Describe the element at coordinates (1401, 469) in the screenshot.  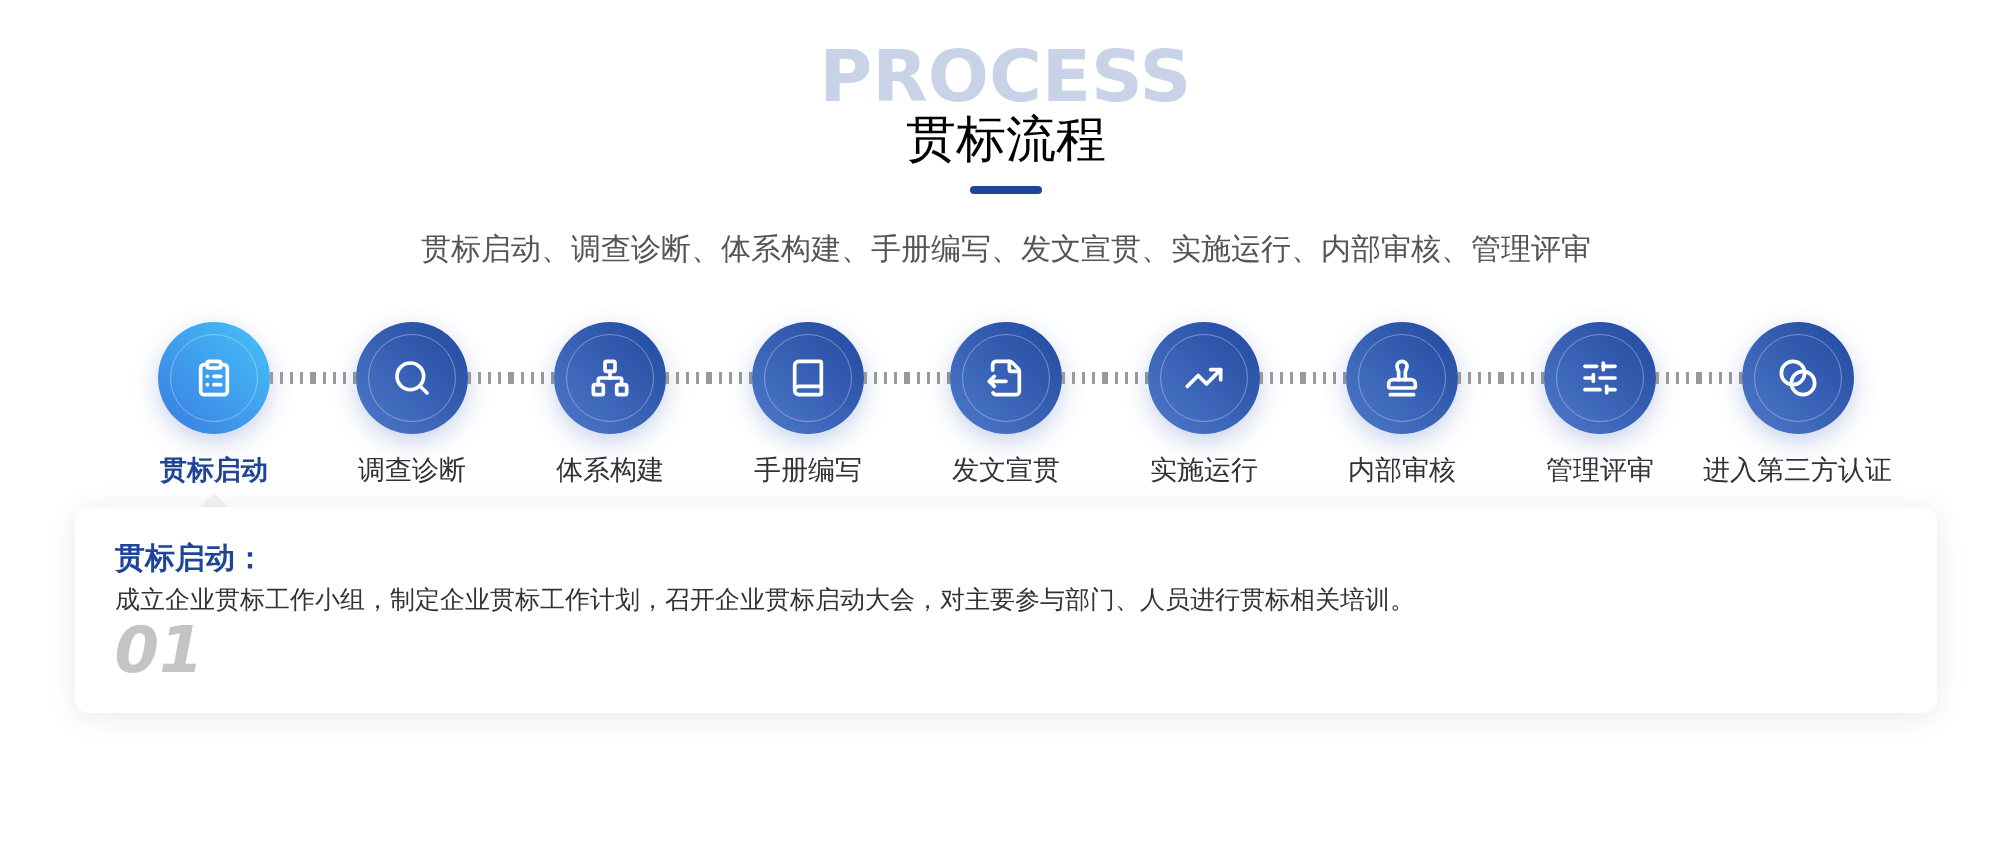
I see `step-label: 内部审核` at that location.